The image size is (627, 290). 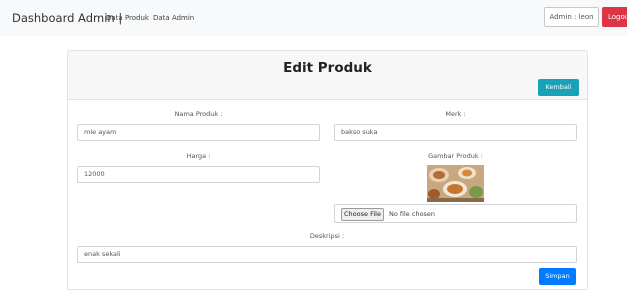 What do you see at coordinates (455, 114) in the screenshot?
I see `merk-label: Merk :` at bounding box center [455, 114].